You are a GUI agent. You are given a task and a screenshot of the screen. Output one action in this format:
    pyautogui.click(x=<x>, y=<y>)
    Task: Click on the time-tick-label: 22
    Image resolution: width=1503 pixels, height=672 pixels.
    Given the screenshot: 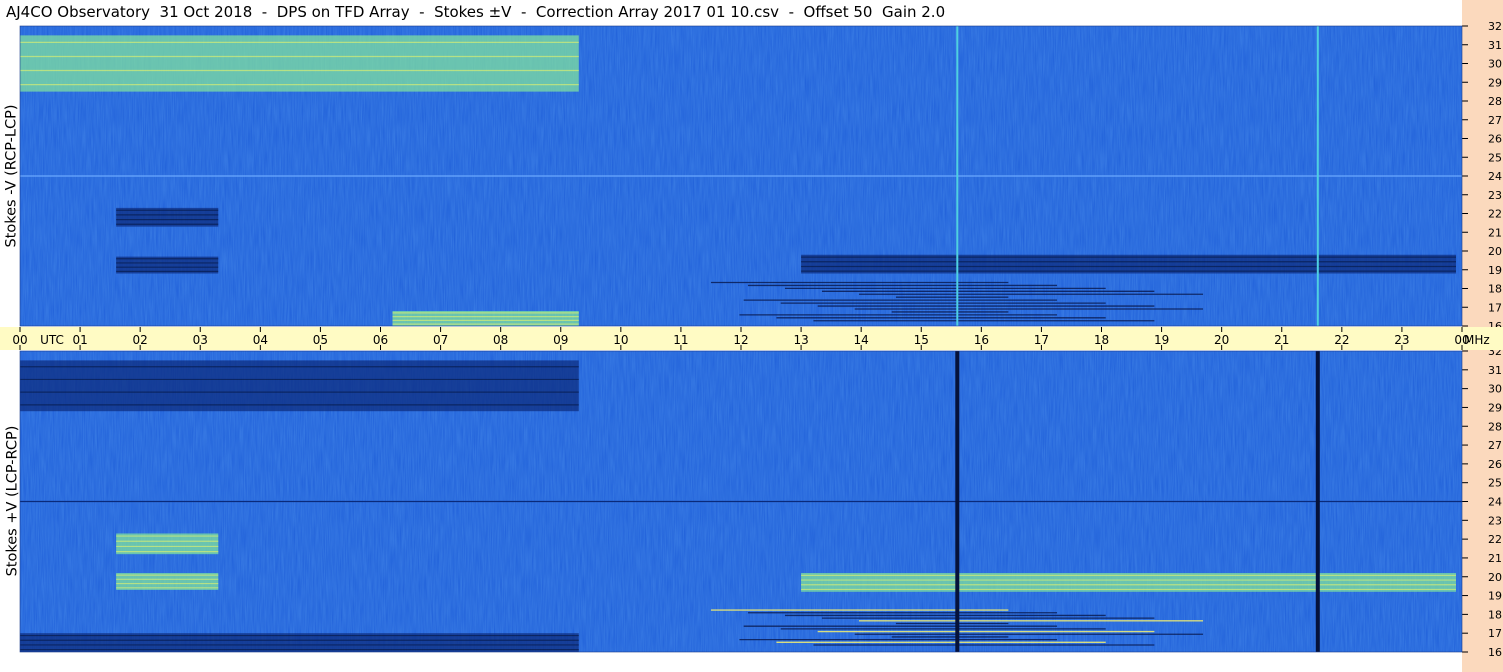 What is the action you would take?
    pyautogui.click(x=1341, y=340)
    